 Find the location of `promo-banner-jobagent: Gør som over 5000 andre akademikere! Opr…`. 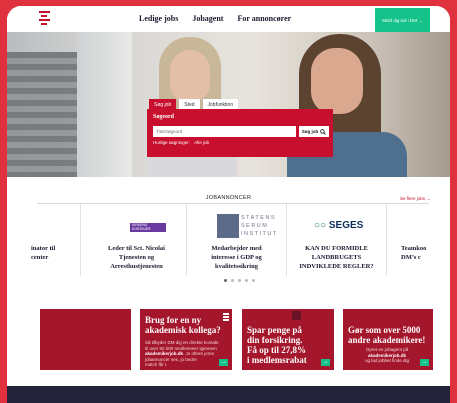

promo-banner-jobagent: Gør som over 5000 andre akademikere! Opr… is located at coordinates (388, 339).